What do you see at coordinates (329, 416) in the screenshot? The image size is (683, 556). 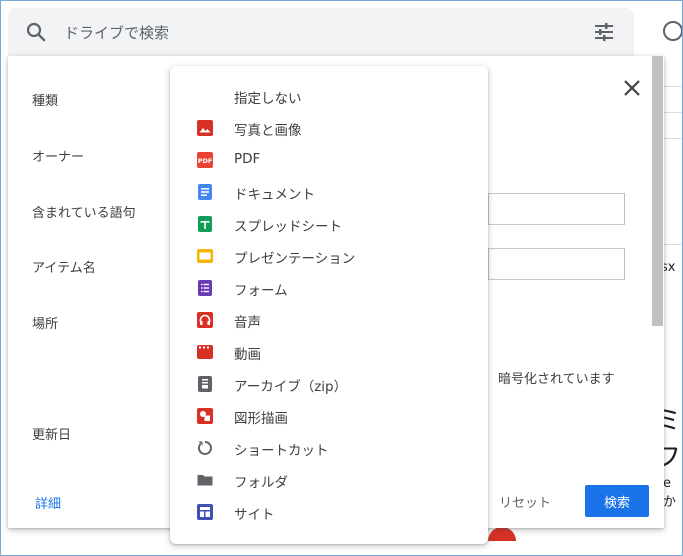 I see `menu-item-drawing: 図形描画` at bounding box center [329, 416].